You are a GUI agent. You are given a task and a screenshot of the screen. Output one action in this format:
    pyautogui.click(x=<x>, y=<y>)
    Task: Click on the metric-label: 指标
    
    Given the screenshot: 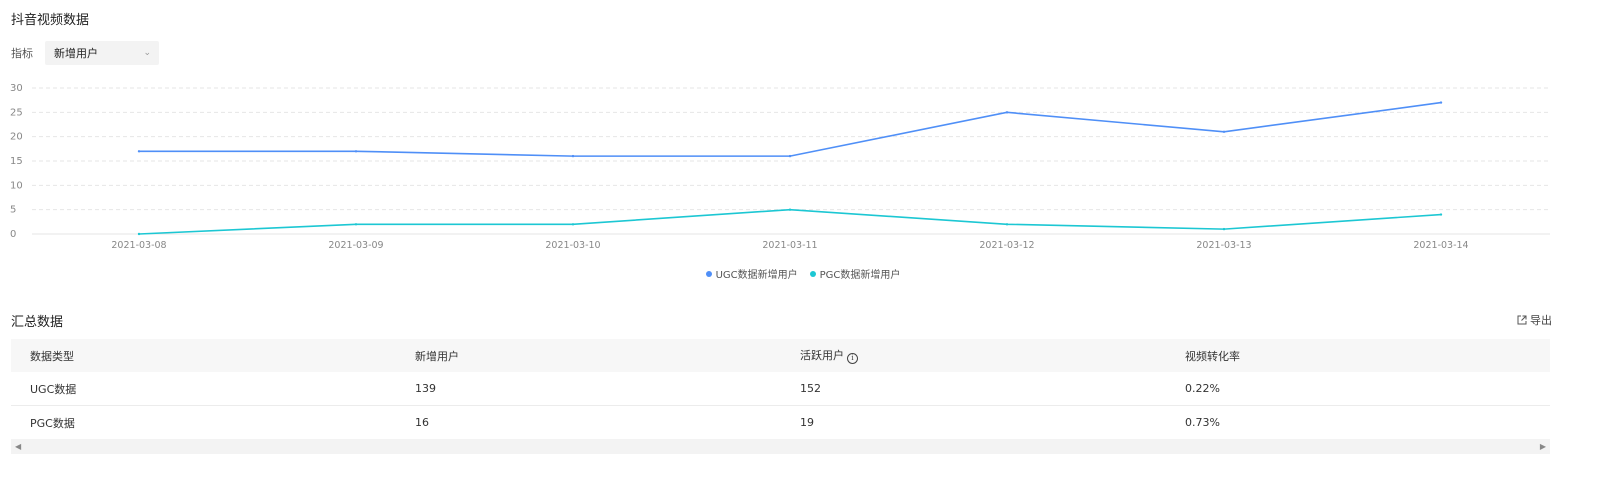 What is the action you would take?
    pyautogui.click(x=22, y=53)
    